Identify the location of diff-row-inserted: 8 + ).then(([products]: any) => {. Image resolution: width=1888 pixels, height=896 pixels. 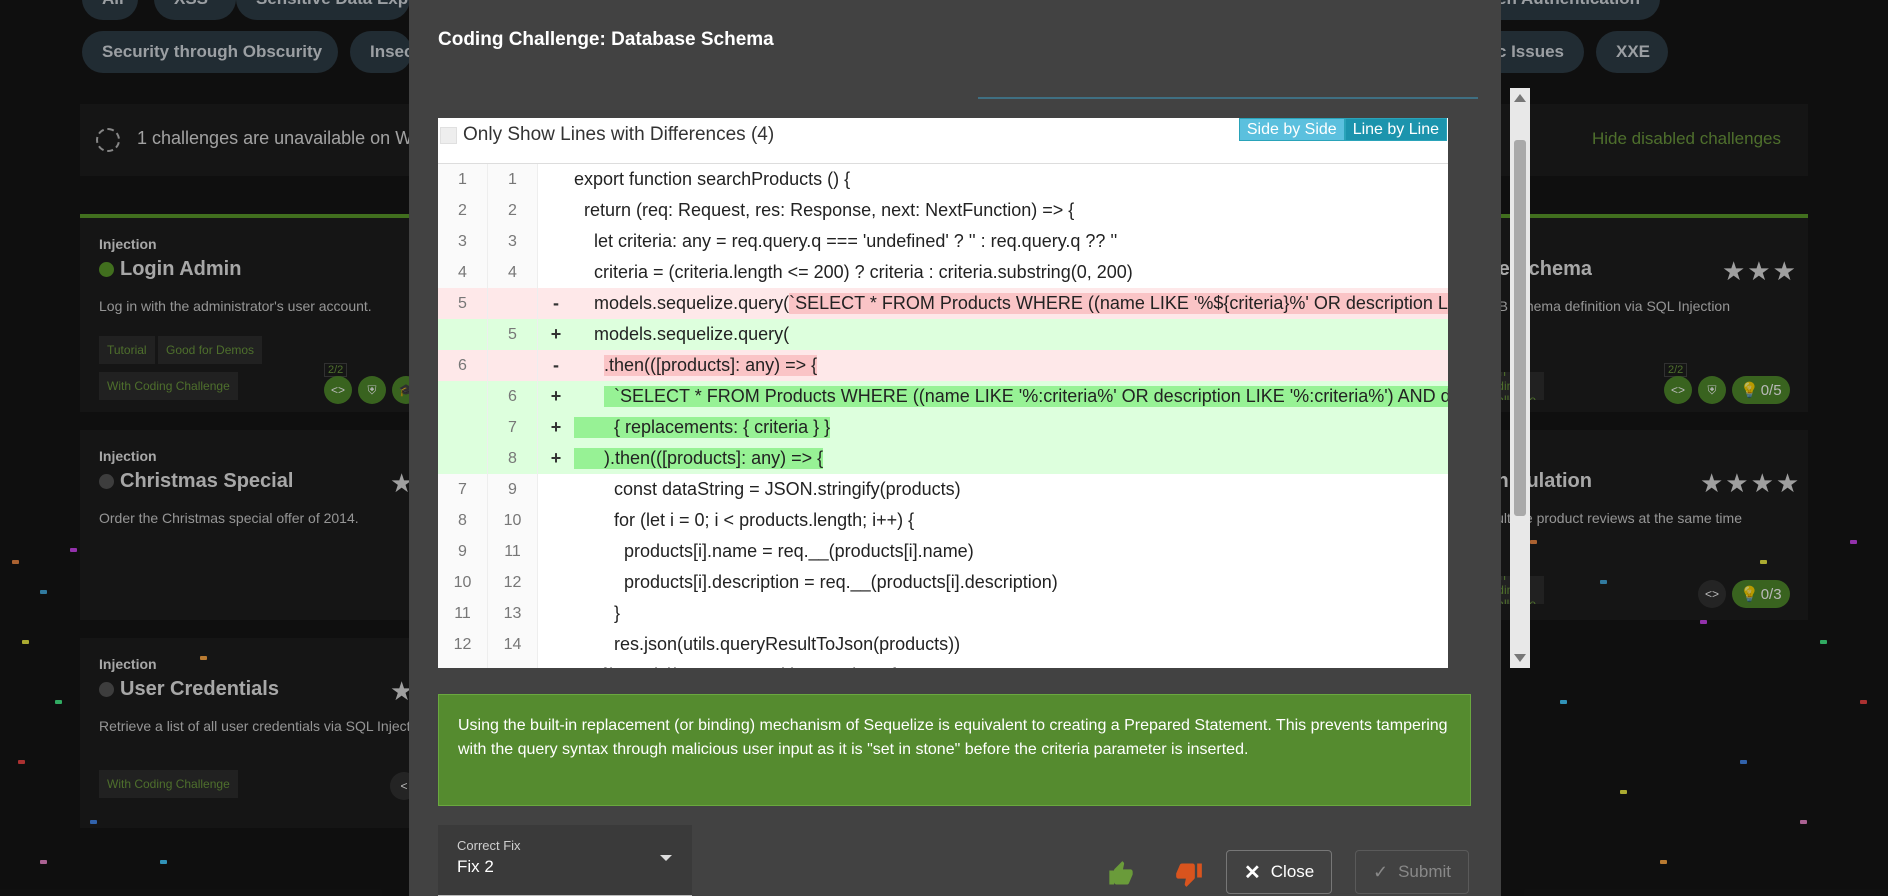
(943, 458).